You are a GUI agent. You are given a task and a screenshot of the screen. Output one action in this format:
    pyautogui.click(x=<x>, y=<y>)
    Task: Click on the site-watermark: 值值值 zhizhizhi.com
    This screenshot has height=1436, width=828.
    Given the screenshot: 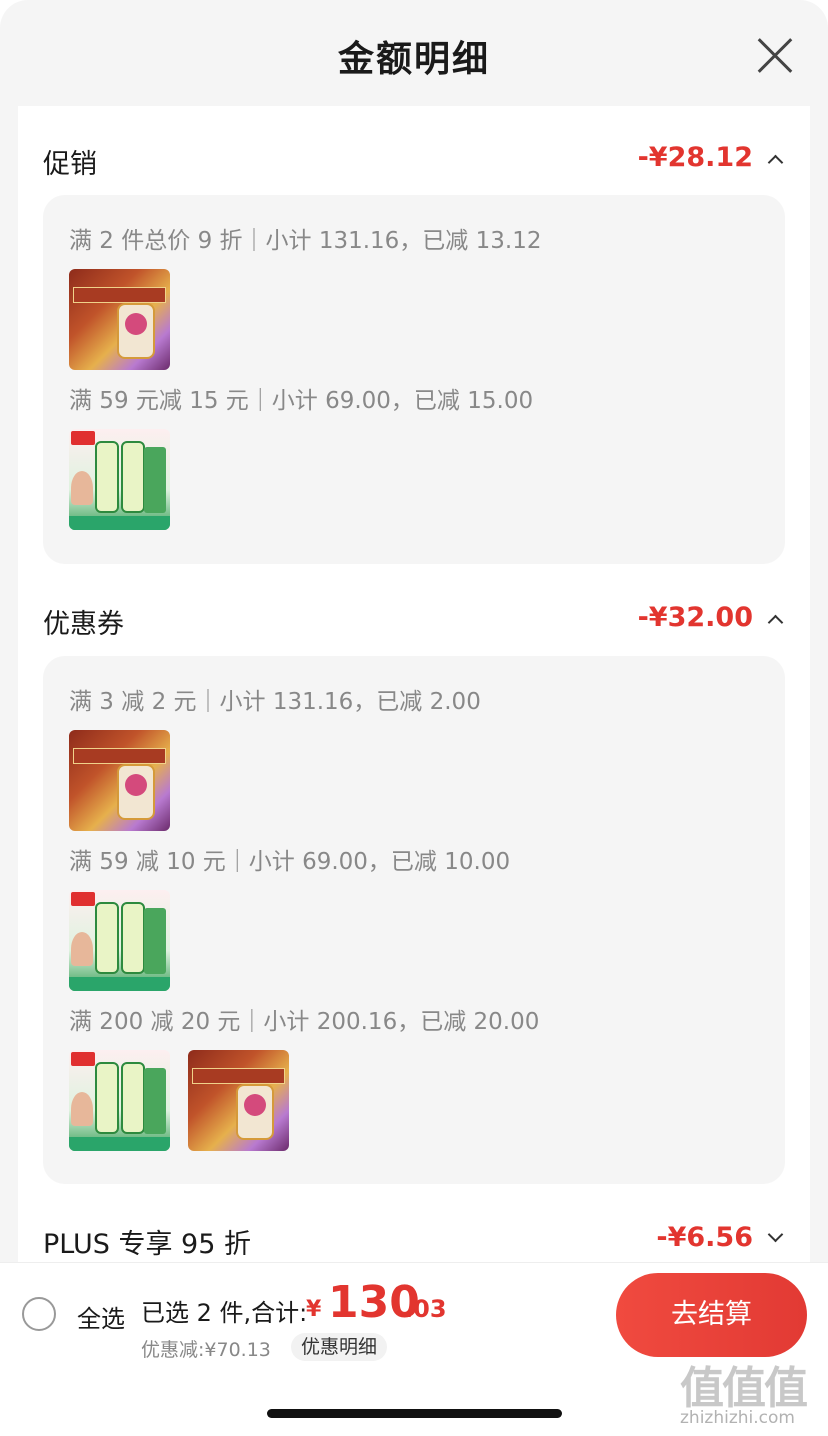 What is the action you would take?
    pyautogui.click(x=750, y=1392)
    